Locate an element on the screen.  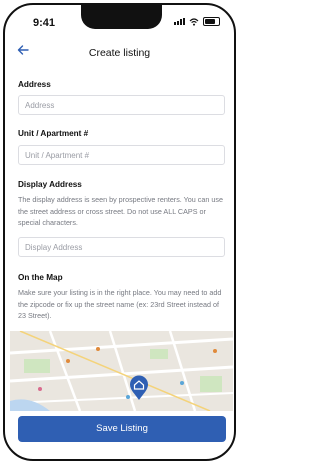
map-view is located at coordinates (121, 371).